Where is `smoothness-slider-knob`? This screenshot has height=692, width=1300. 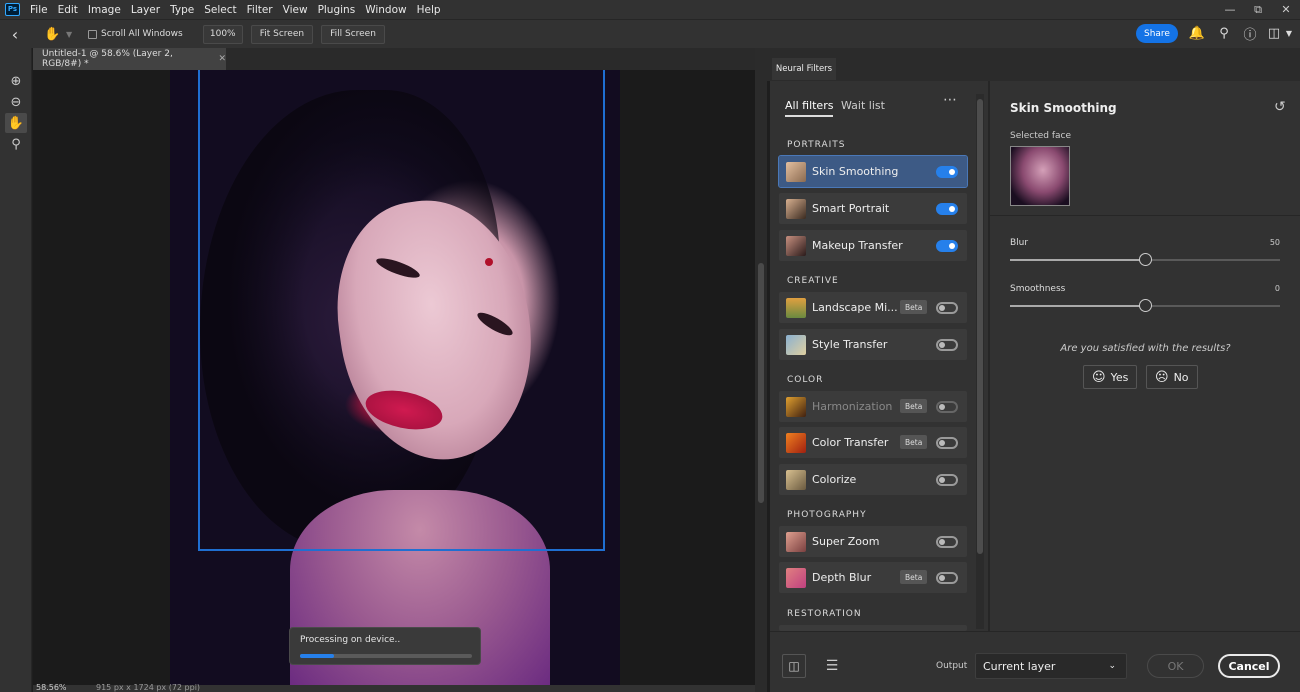
smoothness-slider-knob is located at coordinates (1145, 305).